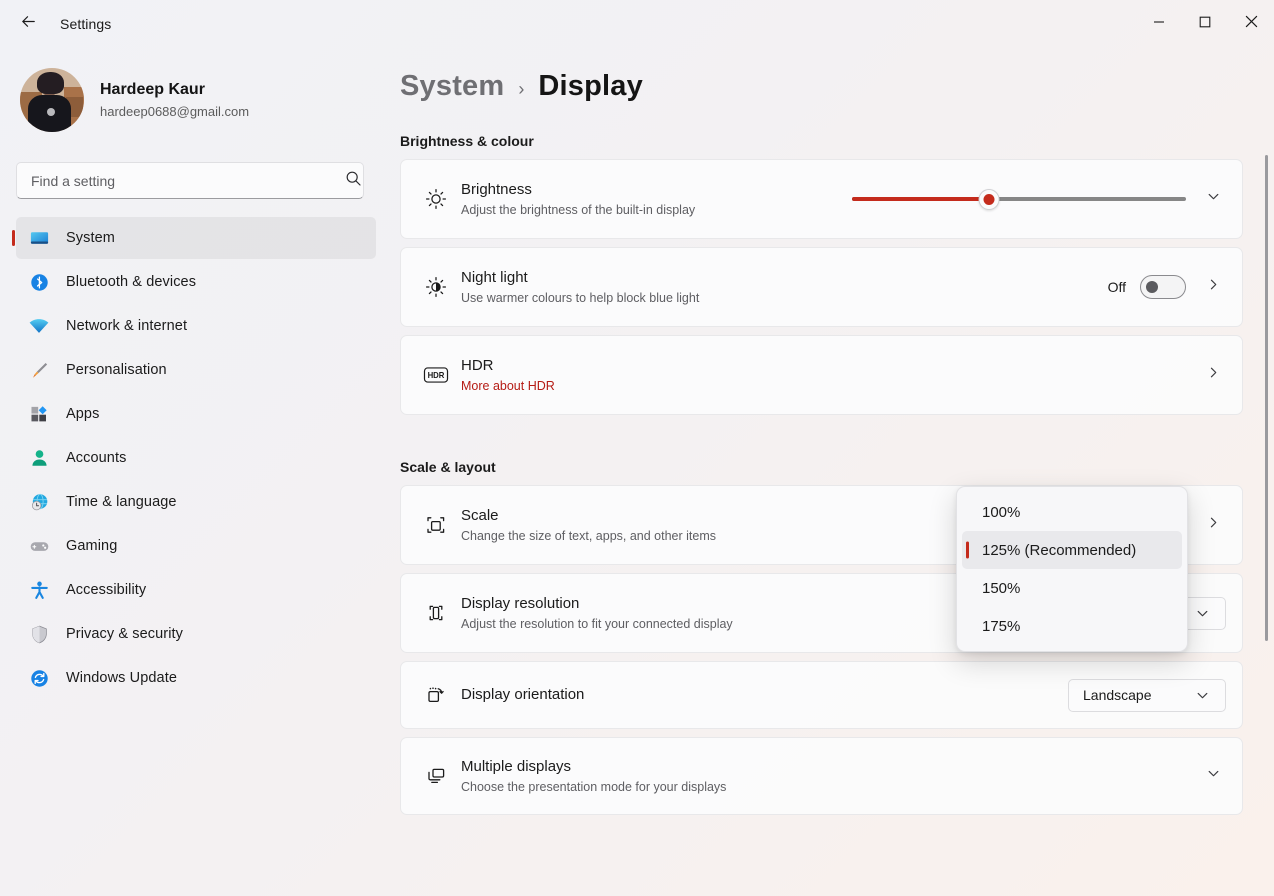 The width and height of the screenshot is (1274, 896). Describe the element at coordinates (1116, 287) in the screenshot. I see `night-light-state-label: Off` at that location.